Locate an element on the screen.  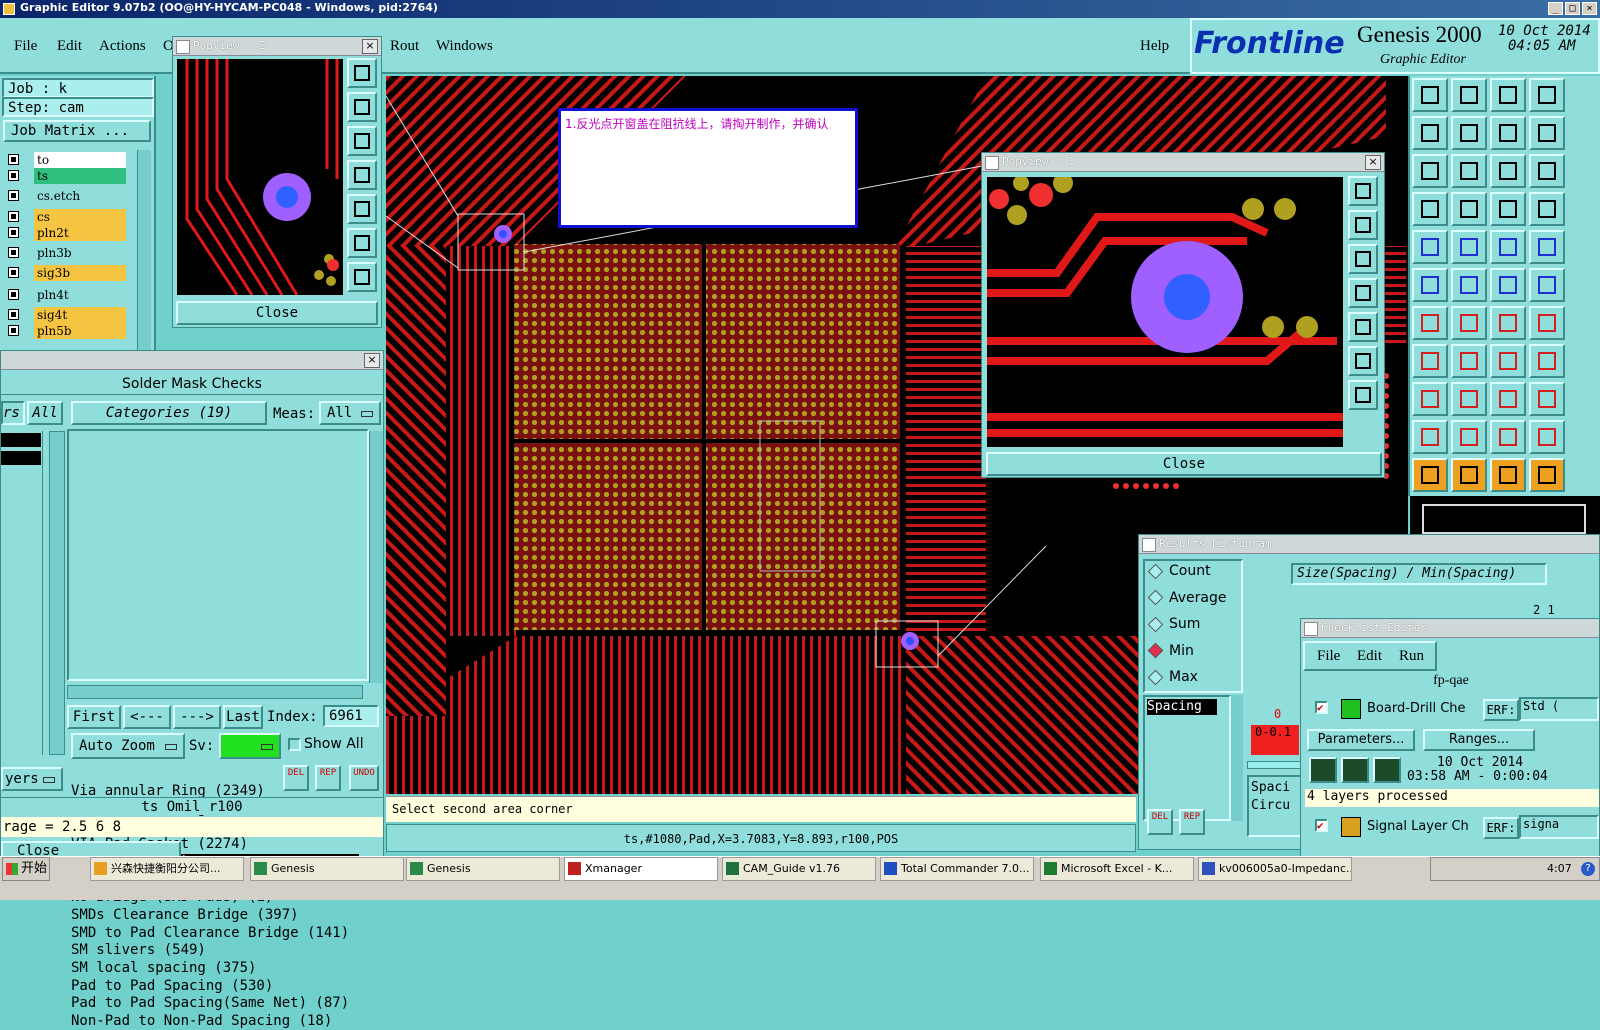
menu-edit: Edit is located at coordinates (69, 46).